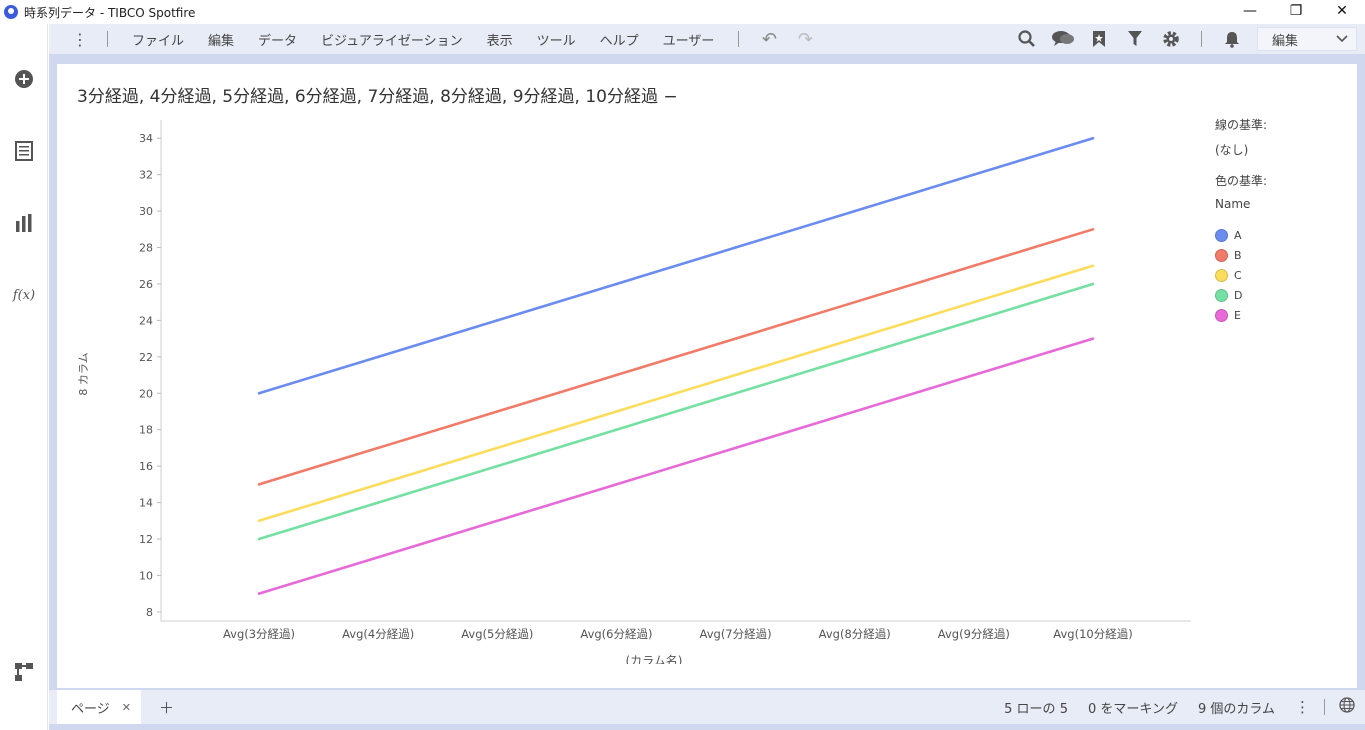 The height and width of the screenshot is (730, 1365). What do you see at coordinates (1241, 149) in the screenshot?
I see `line-by-value: (なし)` at bounding box center [1241, 149].